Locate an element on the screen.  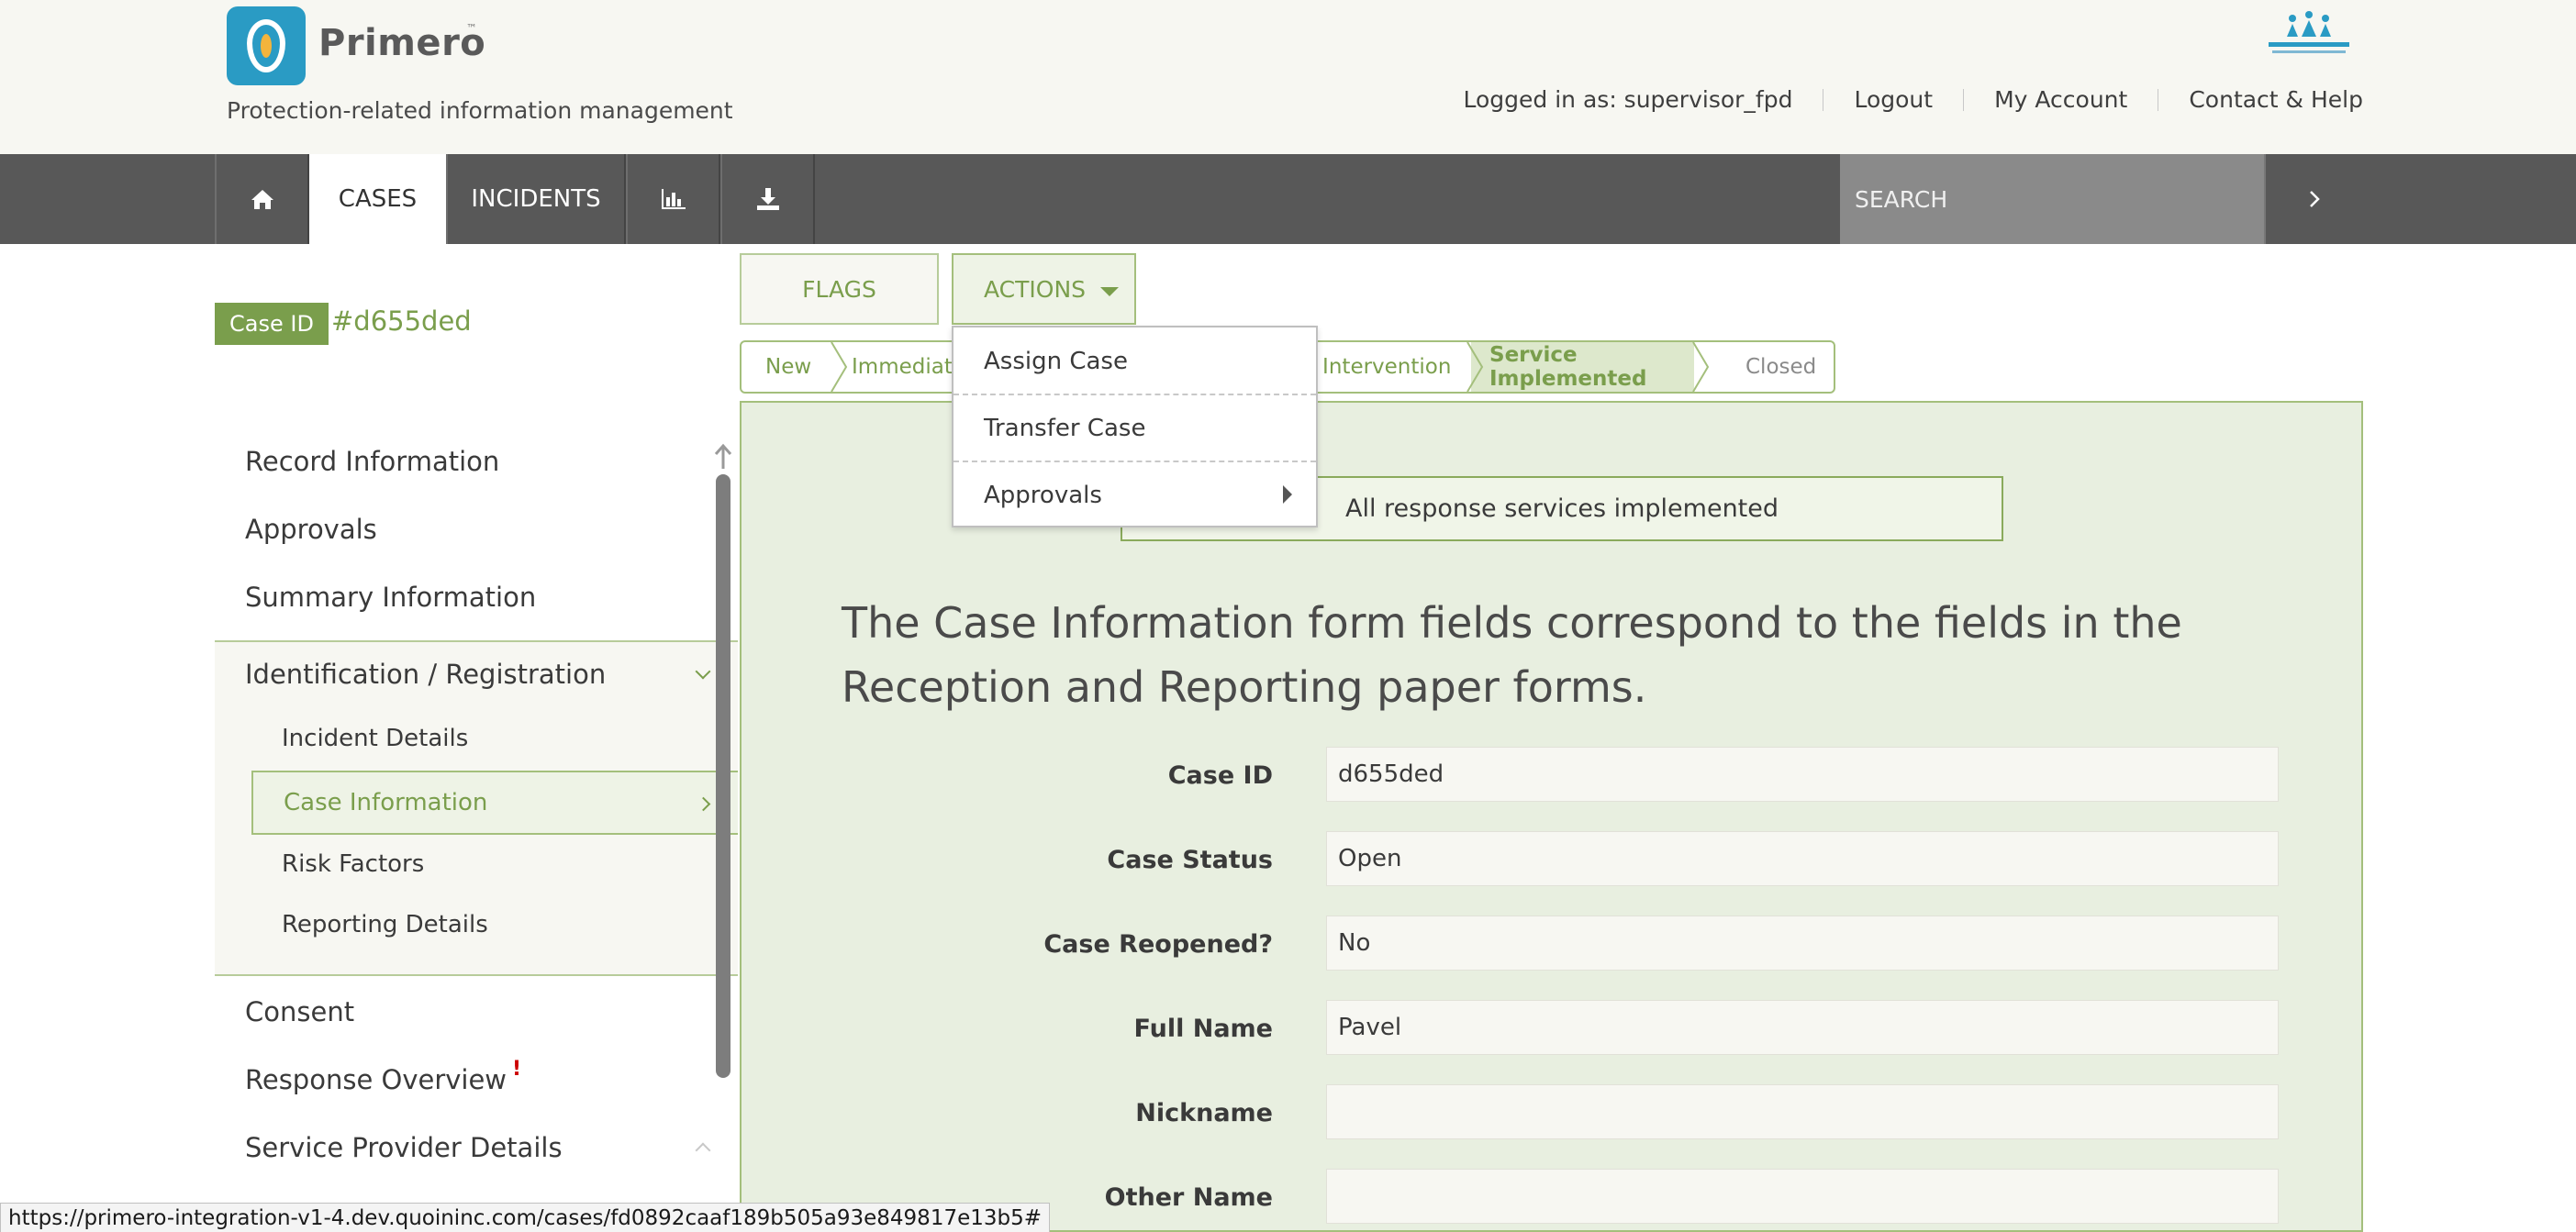
field-value-nickname is located at coordinates (1802, 1111).